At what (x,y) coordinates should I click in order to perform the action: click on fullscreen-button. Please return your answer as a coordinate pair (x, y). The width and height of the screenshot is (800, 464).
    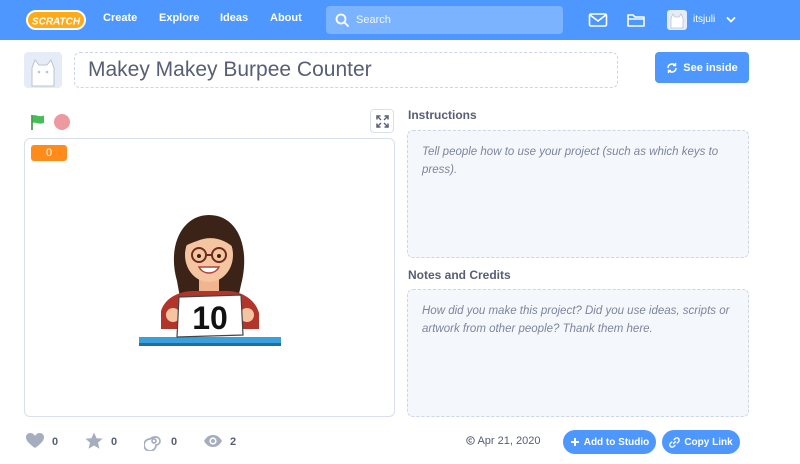
    Looking at the image, I should click on (382, 121).